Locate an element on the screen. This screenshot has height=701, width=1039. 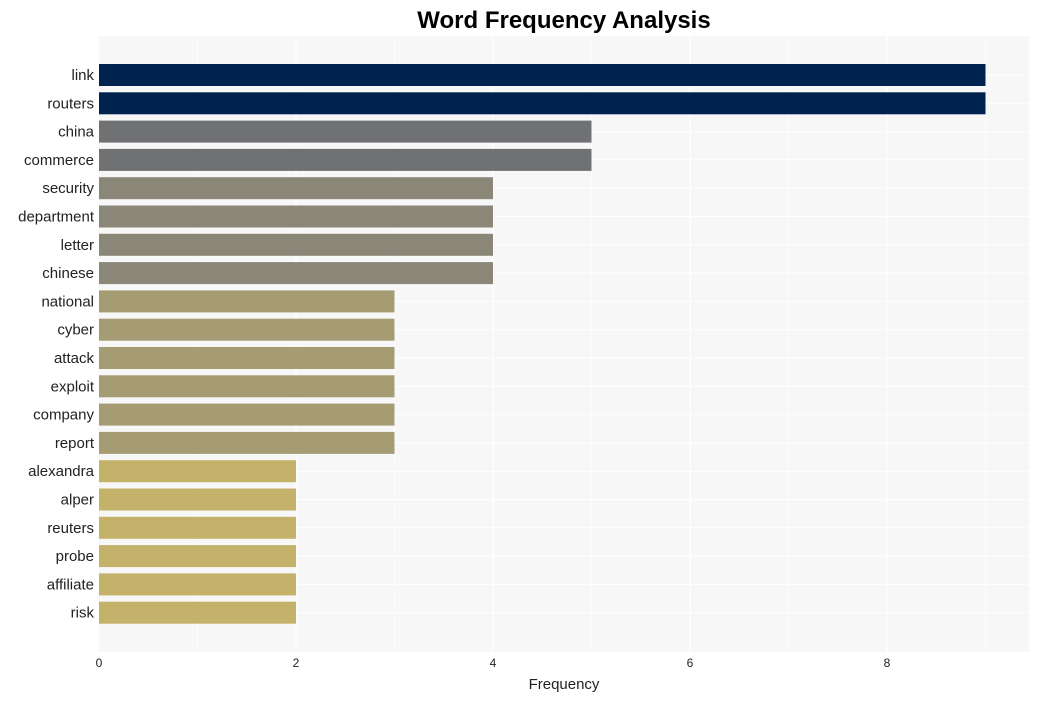
y-label-exploit: exploit is located at coordinates (73, 386).